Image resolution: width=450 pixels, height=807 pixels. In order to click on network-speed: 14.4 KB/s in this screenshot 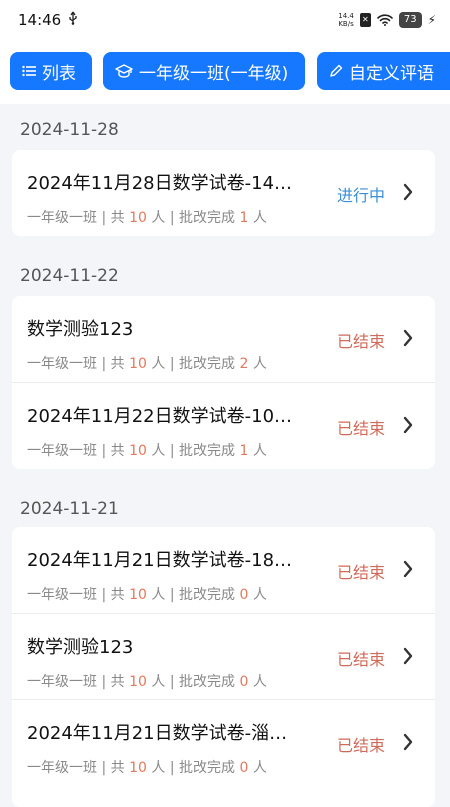, I will do `click(346, 20)`.